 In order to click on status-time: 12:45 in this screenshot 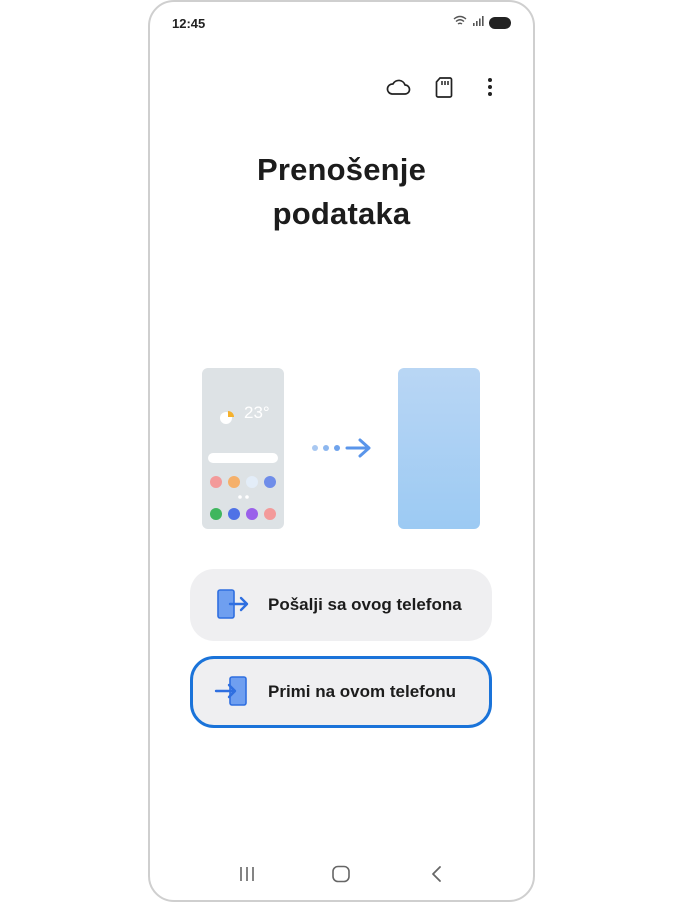, I will do `click(189, 23)`.